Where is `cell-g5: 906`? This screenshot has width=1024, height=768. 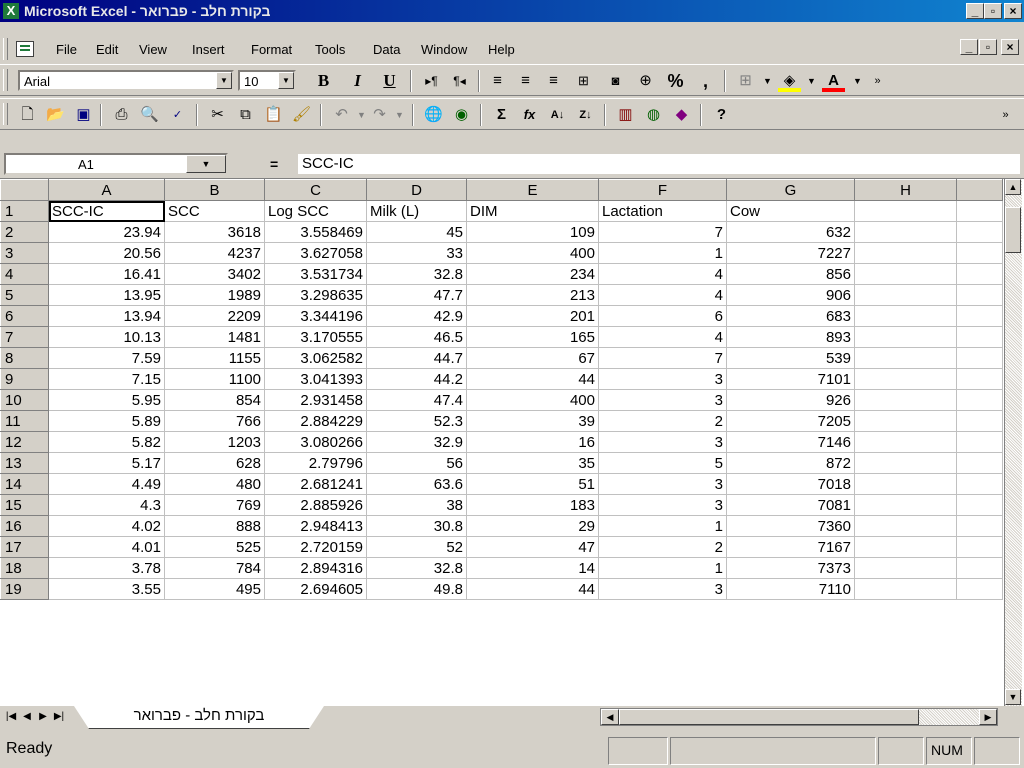
cell-g5: 906 is located at coordinates (790, 295).